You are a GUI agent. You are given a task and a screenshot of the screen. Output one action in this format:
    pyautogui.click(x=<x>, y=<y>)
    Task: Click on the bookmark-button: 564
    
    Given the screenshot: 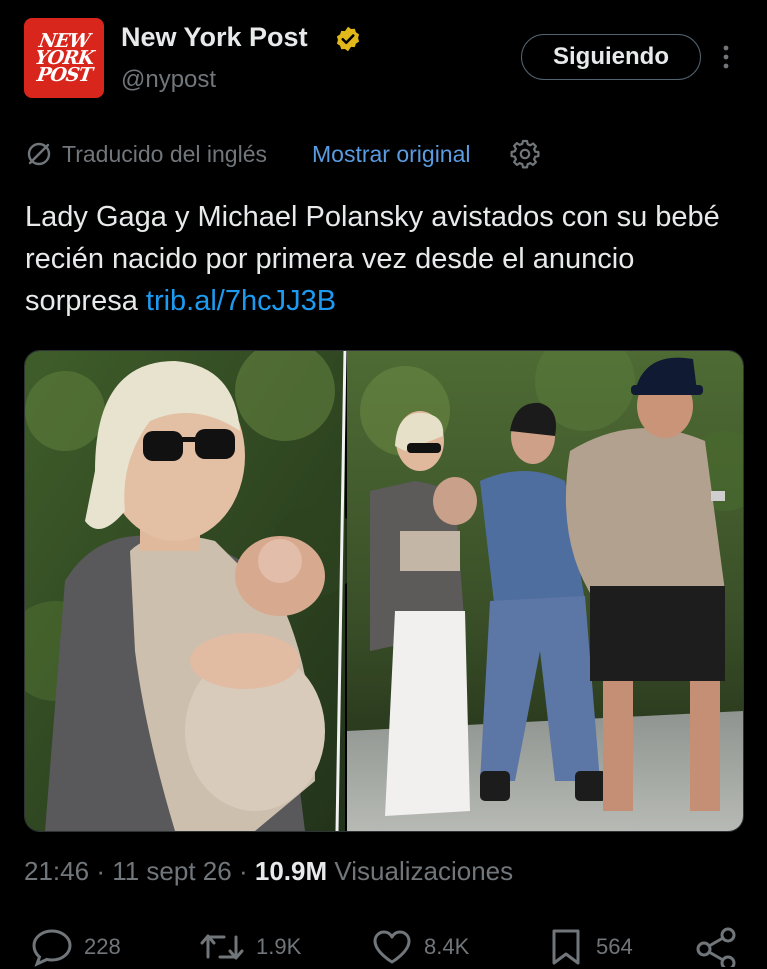 What is the action you would take?
    pyautogui.click(x=589, y=947)
    